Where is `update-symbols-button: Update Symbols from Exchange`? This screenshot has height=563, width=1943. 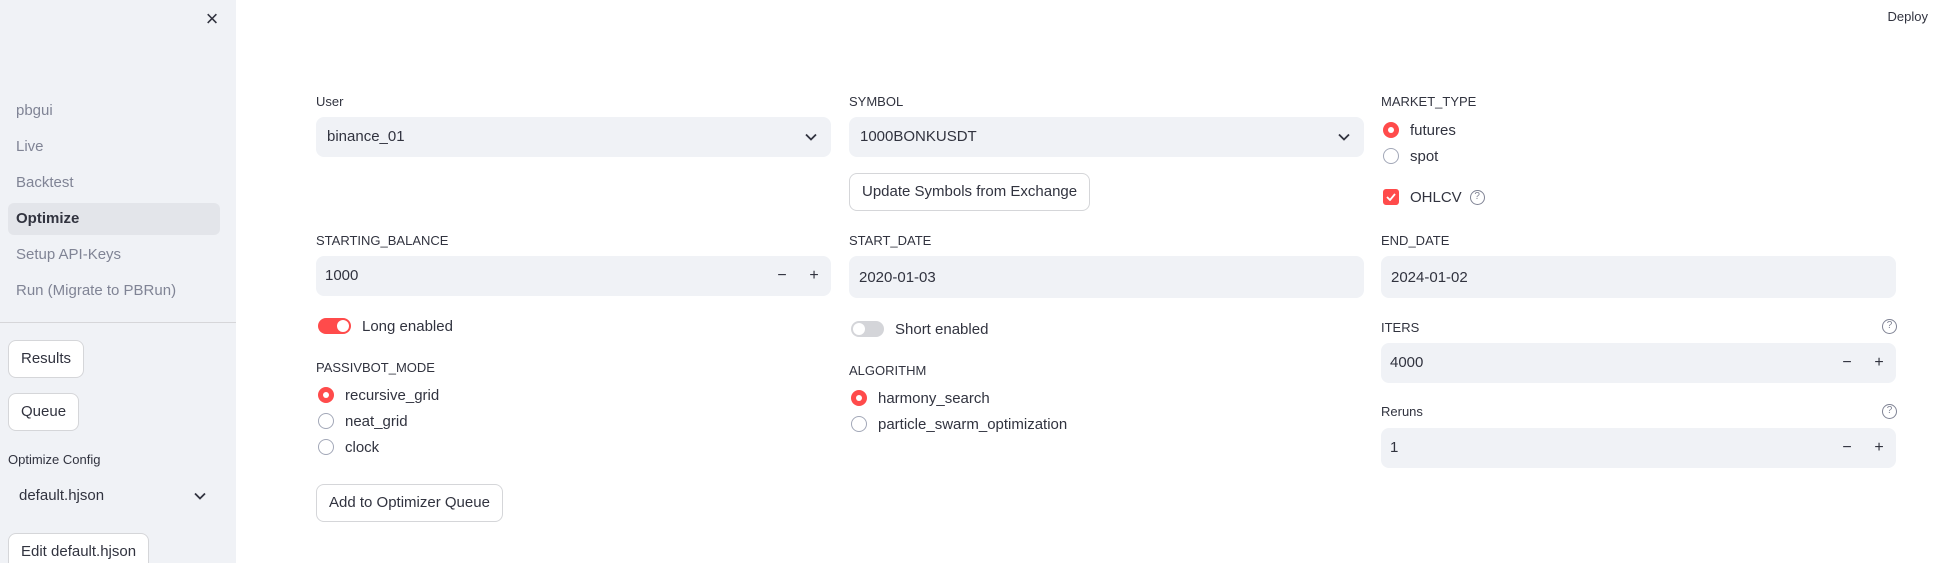
update-symbols-button: Update Symbols from Exchange is located at coordinates (970, 192).